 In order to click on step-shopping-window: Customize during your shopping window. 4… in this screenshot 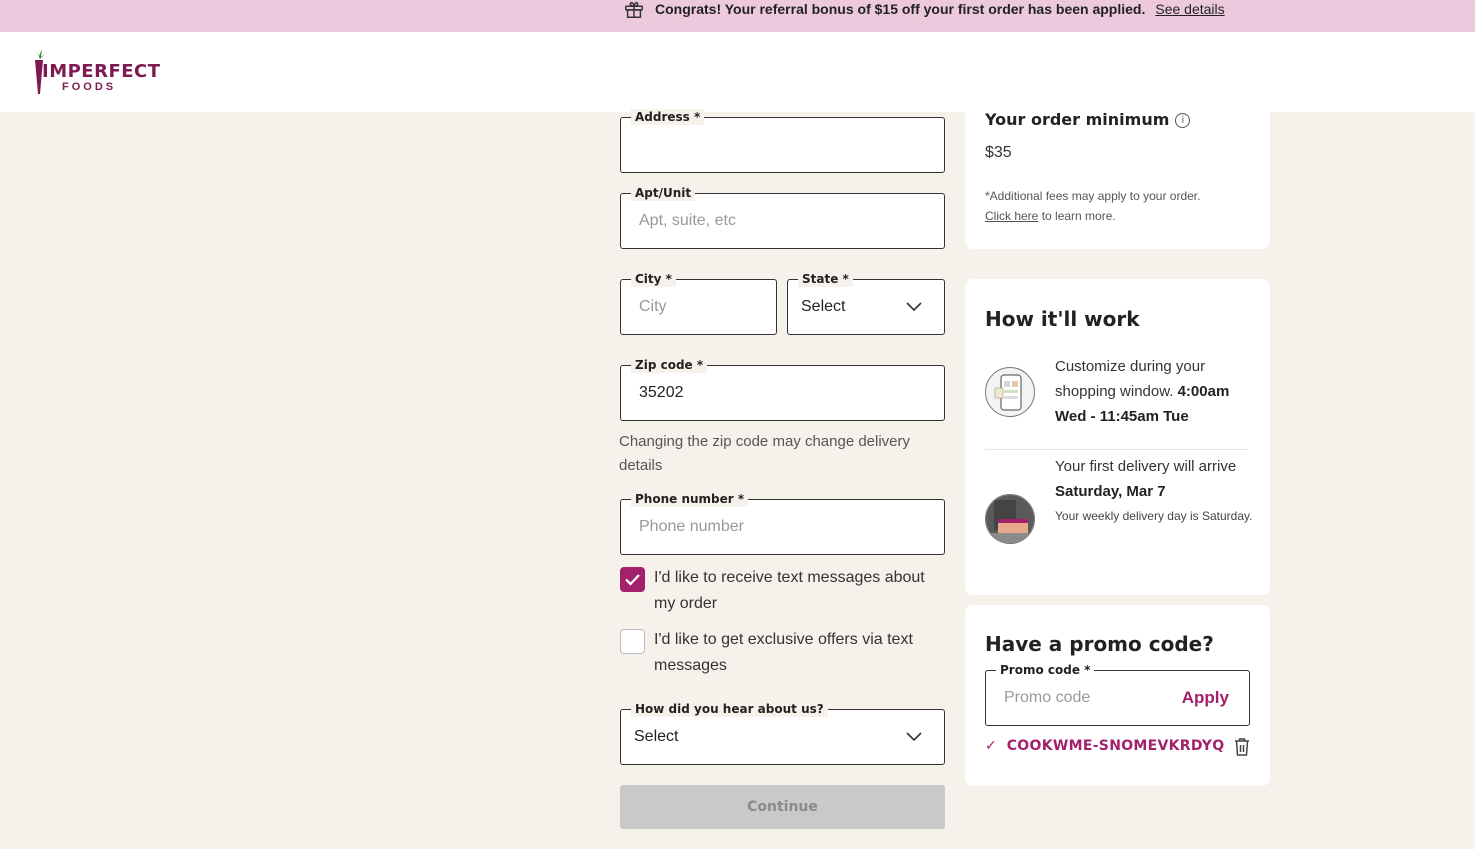, I will do `click(1117, 402)`.